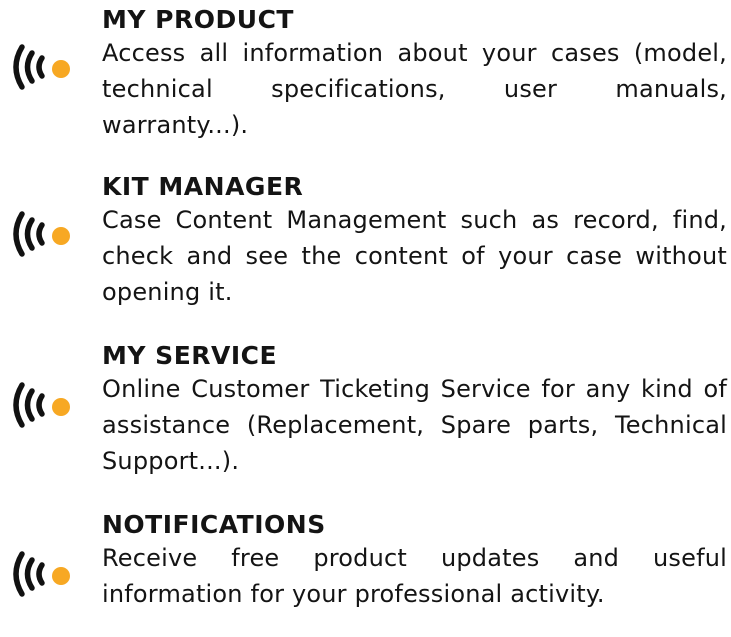  What do you see at coordinates (198, 19) in the screenshot?
I see `feature-title: MY PRODUCT` at bounding box center [198, 19].